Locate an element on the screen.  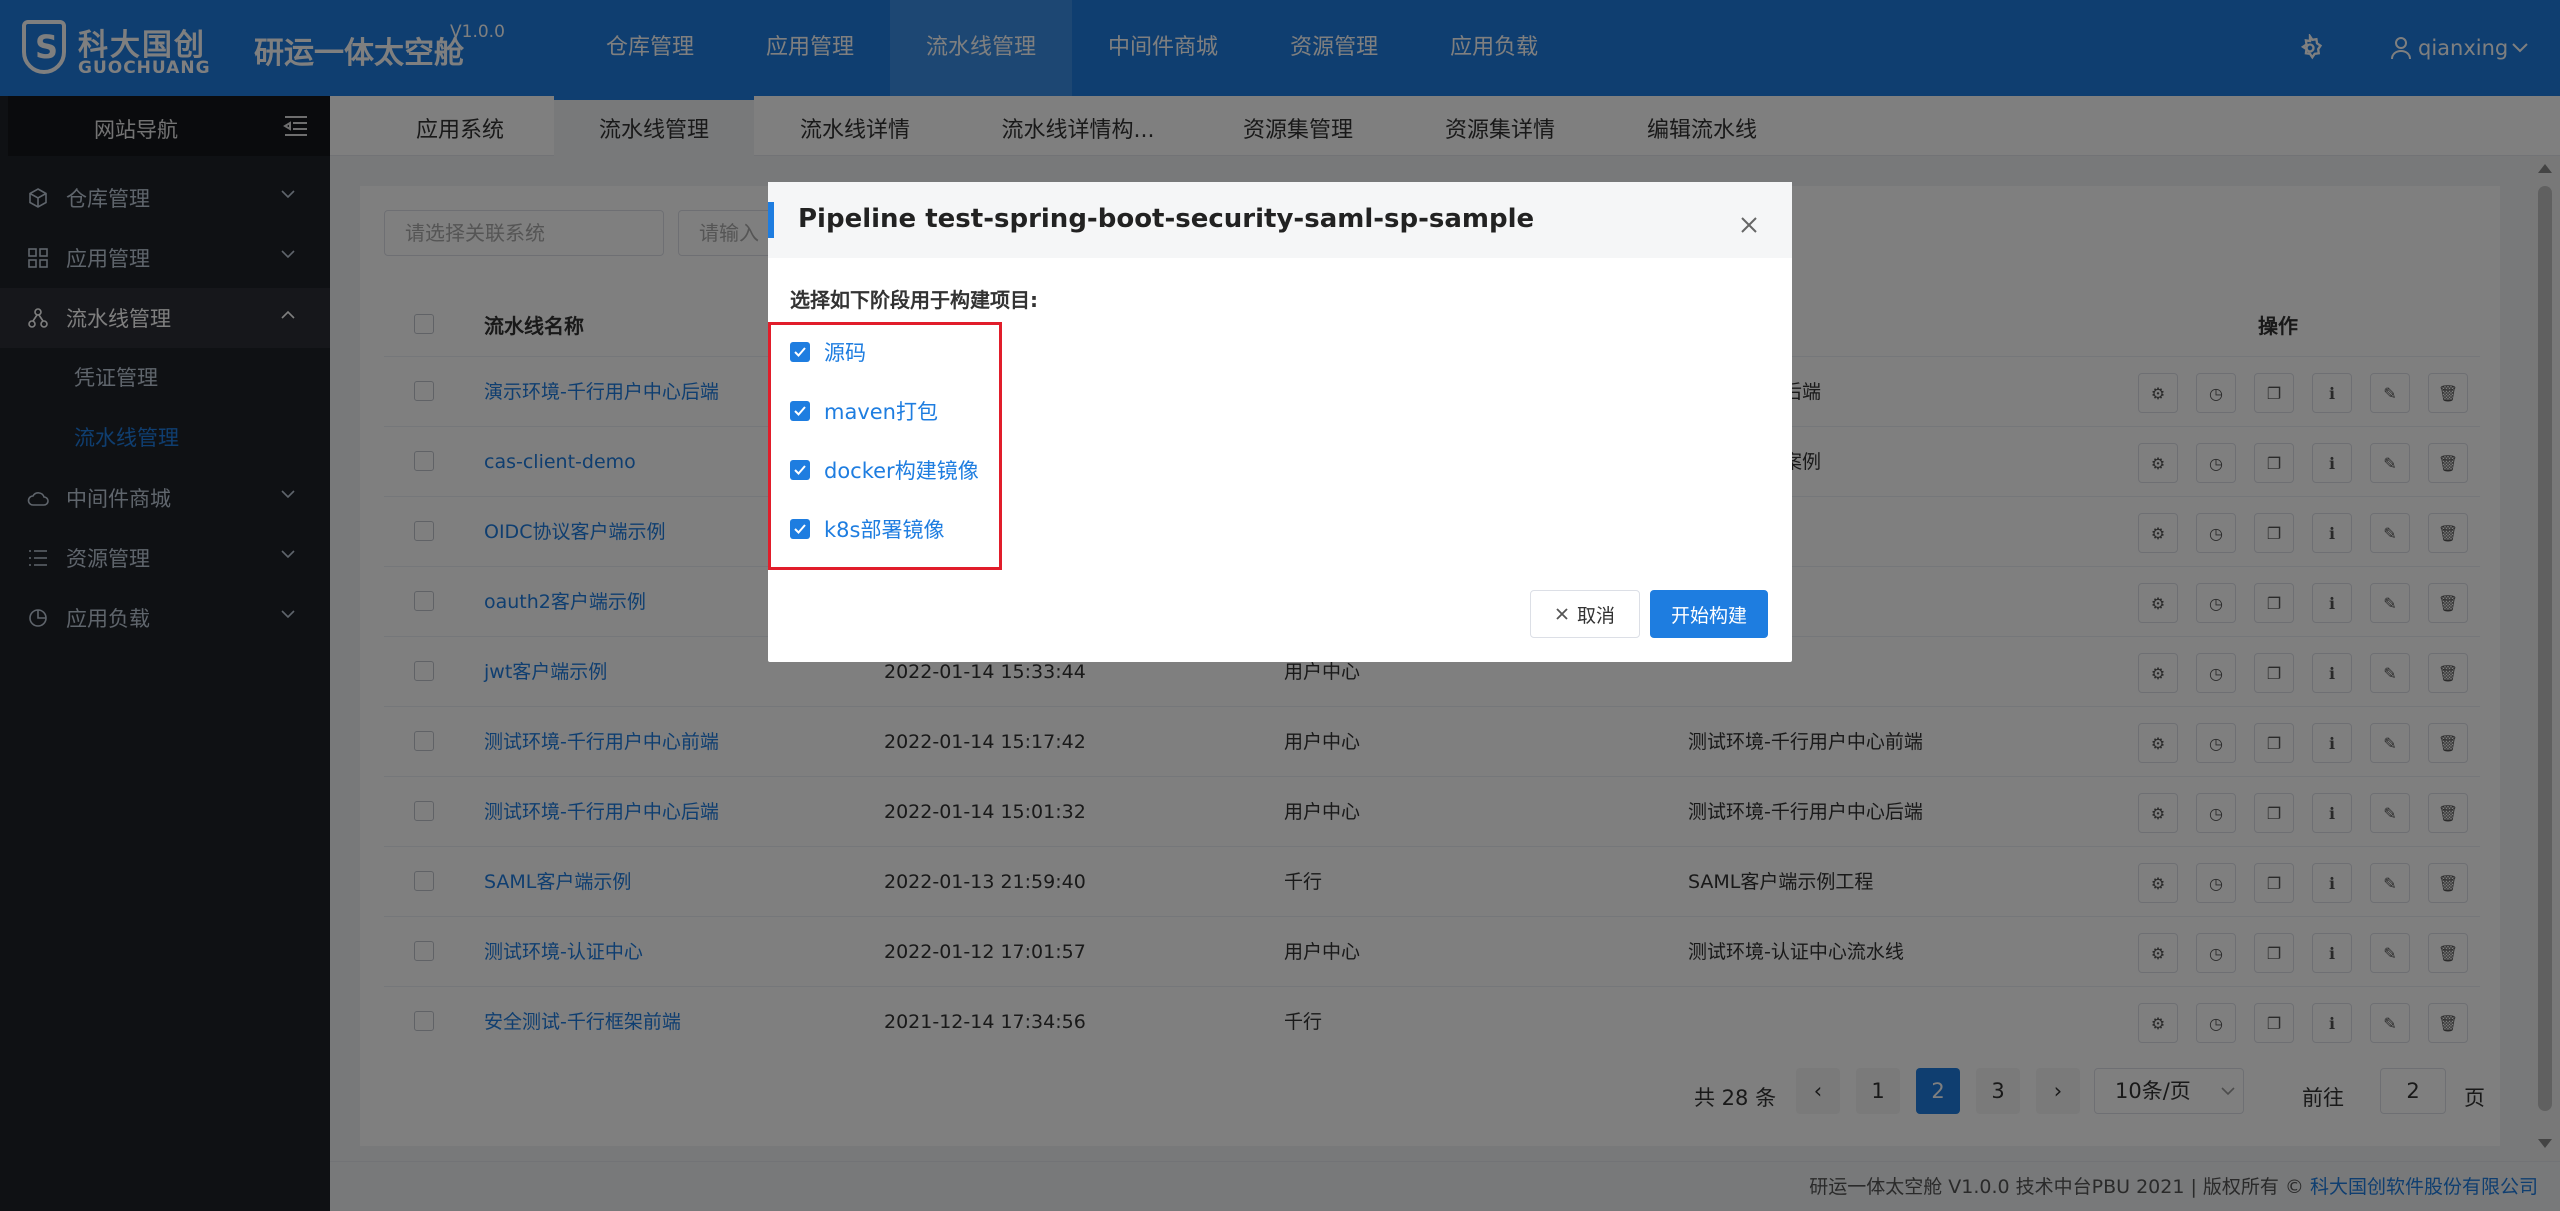
stage-option-label: k8s部署镜像 is located at coordinates (884, 530).